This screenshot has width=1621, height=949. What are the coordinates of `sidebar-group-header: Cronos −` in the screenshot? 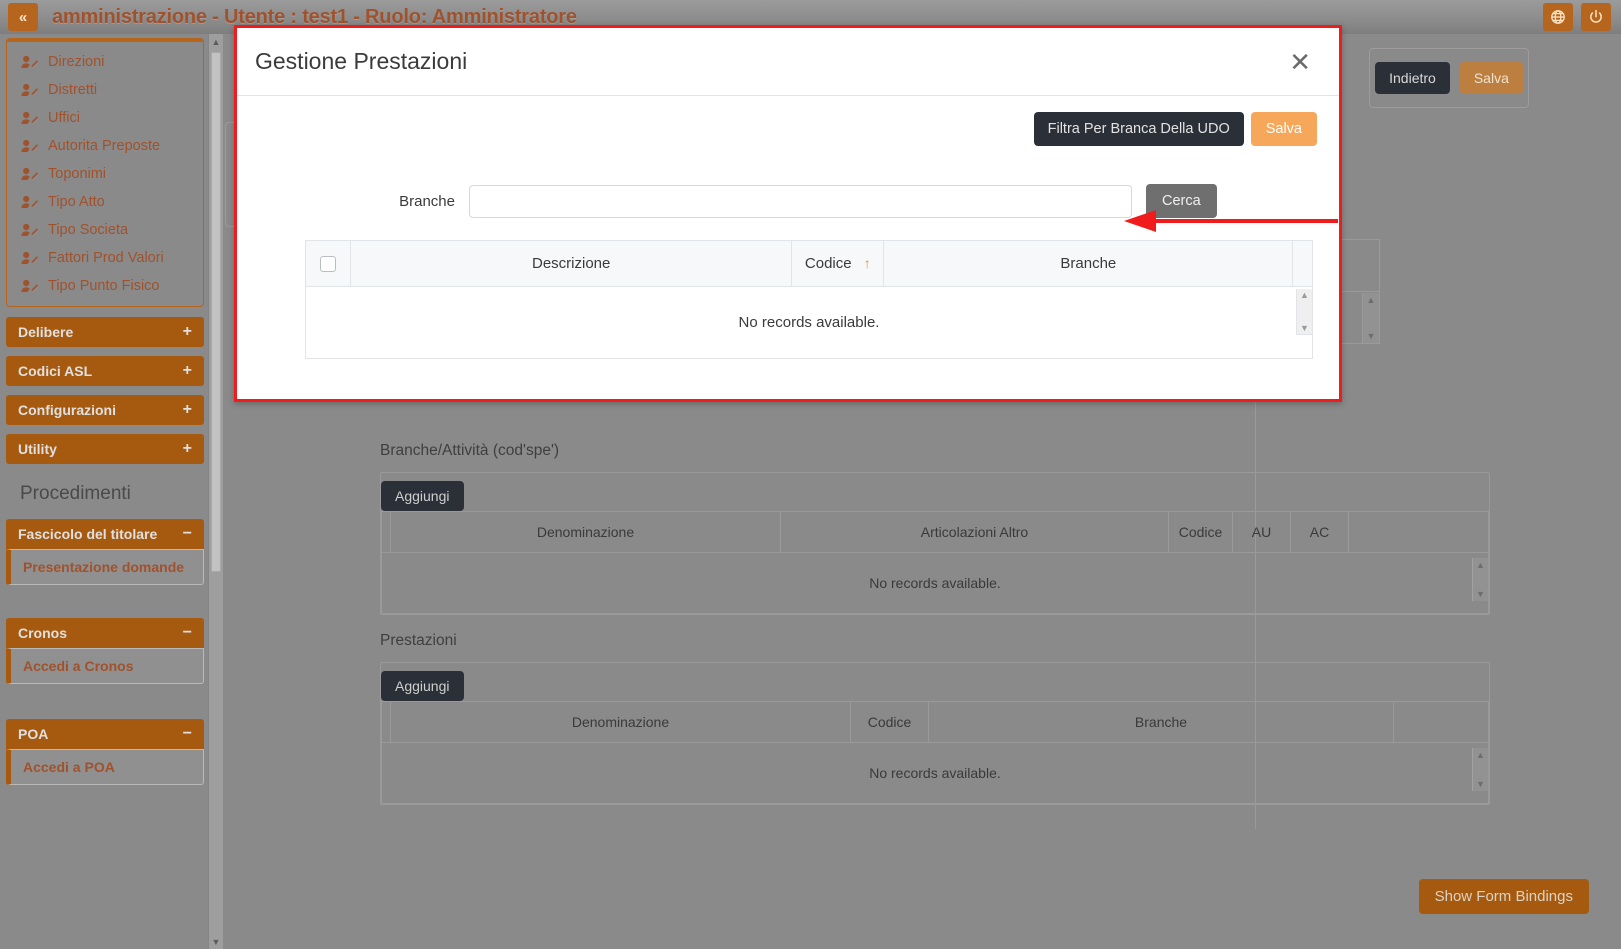 It's located at (105, 633).